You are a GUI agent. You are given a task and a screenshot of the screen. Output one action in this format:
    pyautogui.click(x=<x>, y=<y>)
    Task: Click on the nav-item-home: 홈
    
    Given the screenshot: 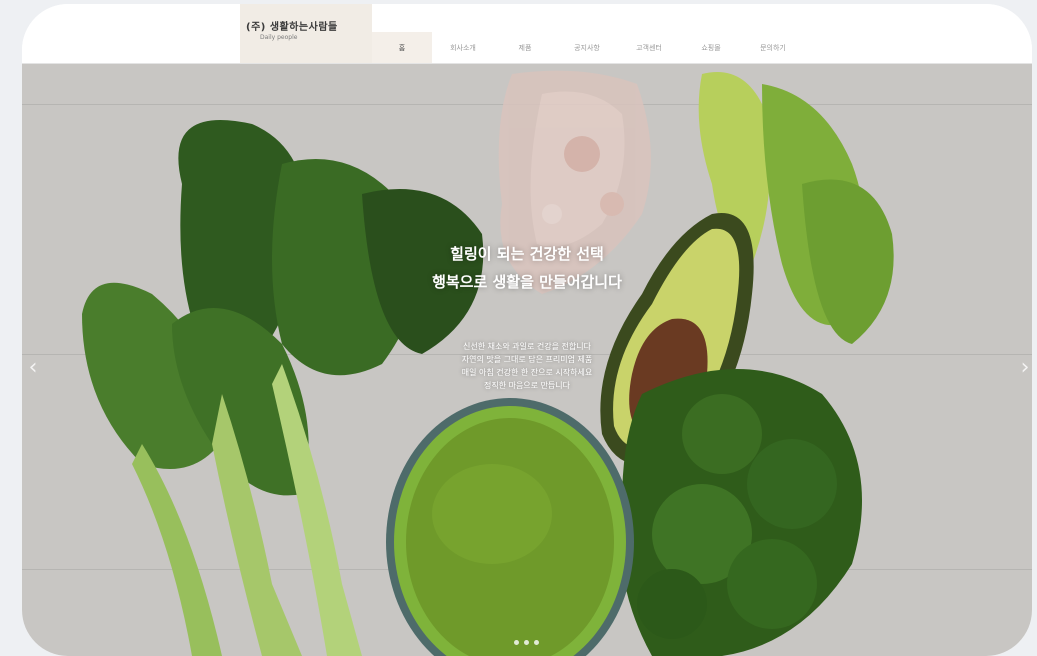 What is the action you would take?
    pyautogui.click(x=402, y=48)
    